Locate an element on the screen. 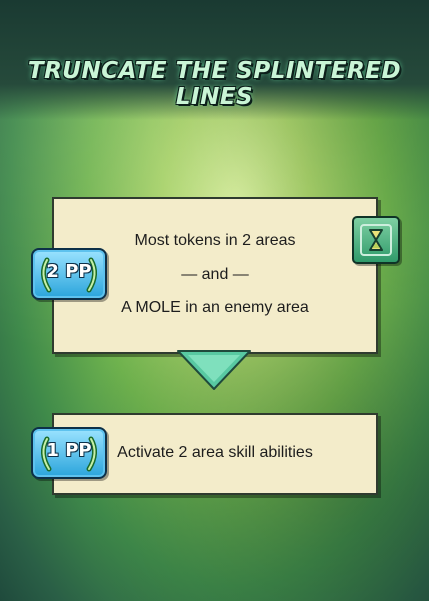 This screenshot has height=601, width=429. points-value: 2 PP is located at coordinates (69, 271).